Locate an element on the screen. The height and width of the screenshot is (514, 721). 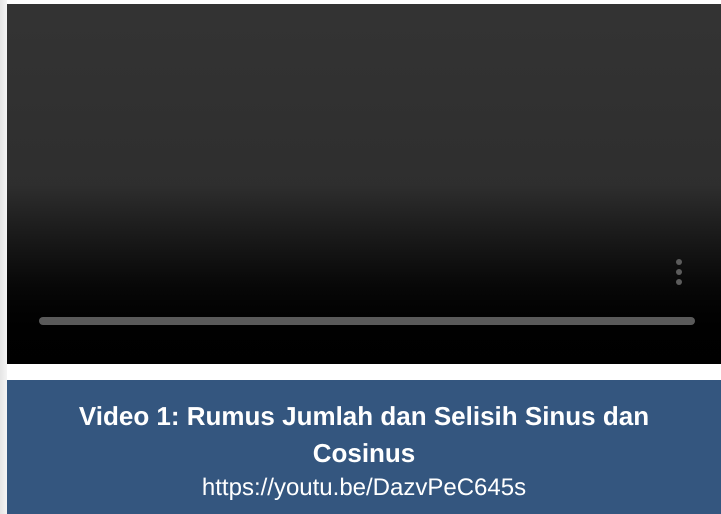
video-title: Video 1: Rumus Jumlah dan Selisih Sinus dan Cosinus is located at coordinates (364, 435).